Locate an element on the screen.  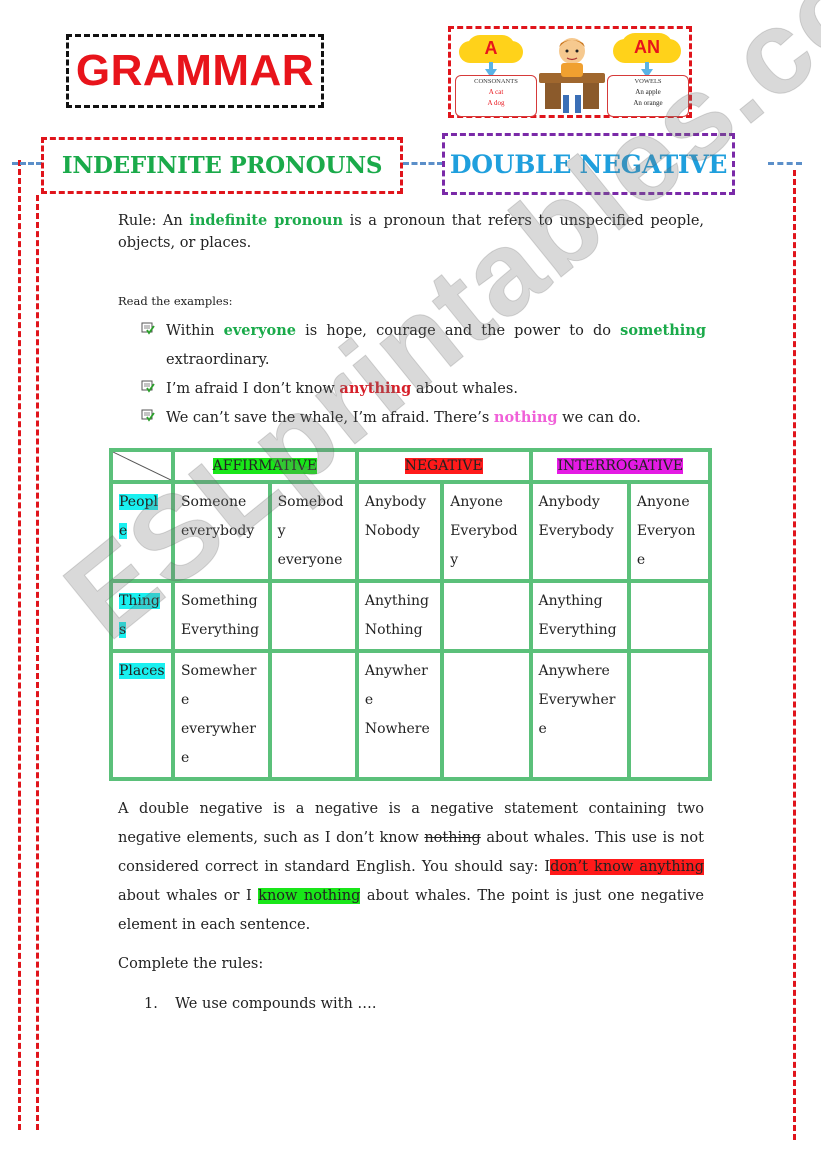
table-cell: Someone everybody is located at coordinates (221, 531).